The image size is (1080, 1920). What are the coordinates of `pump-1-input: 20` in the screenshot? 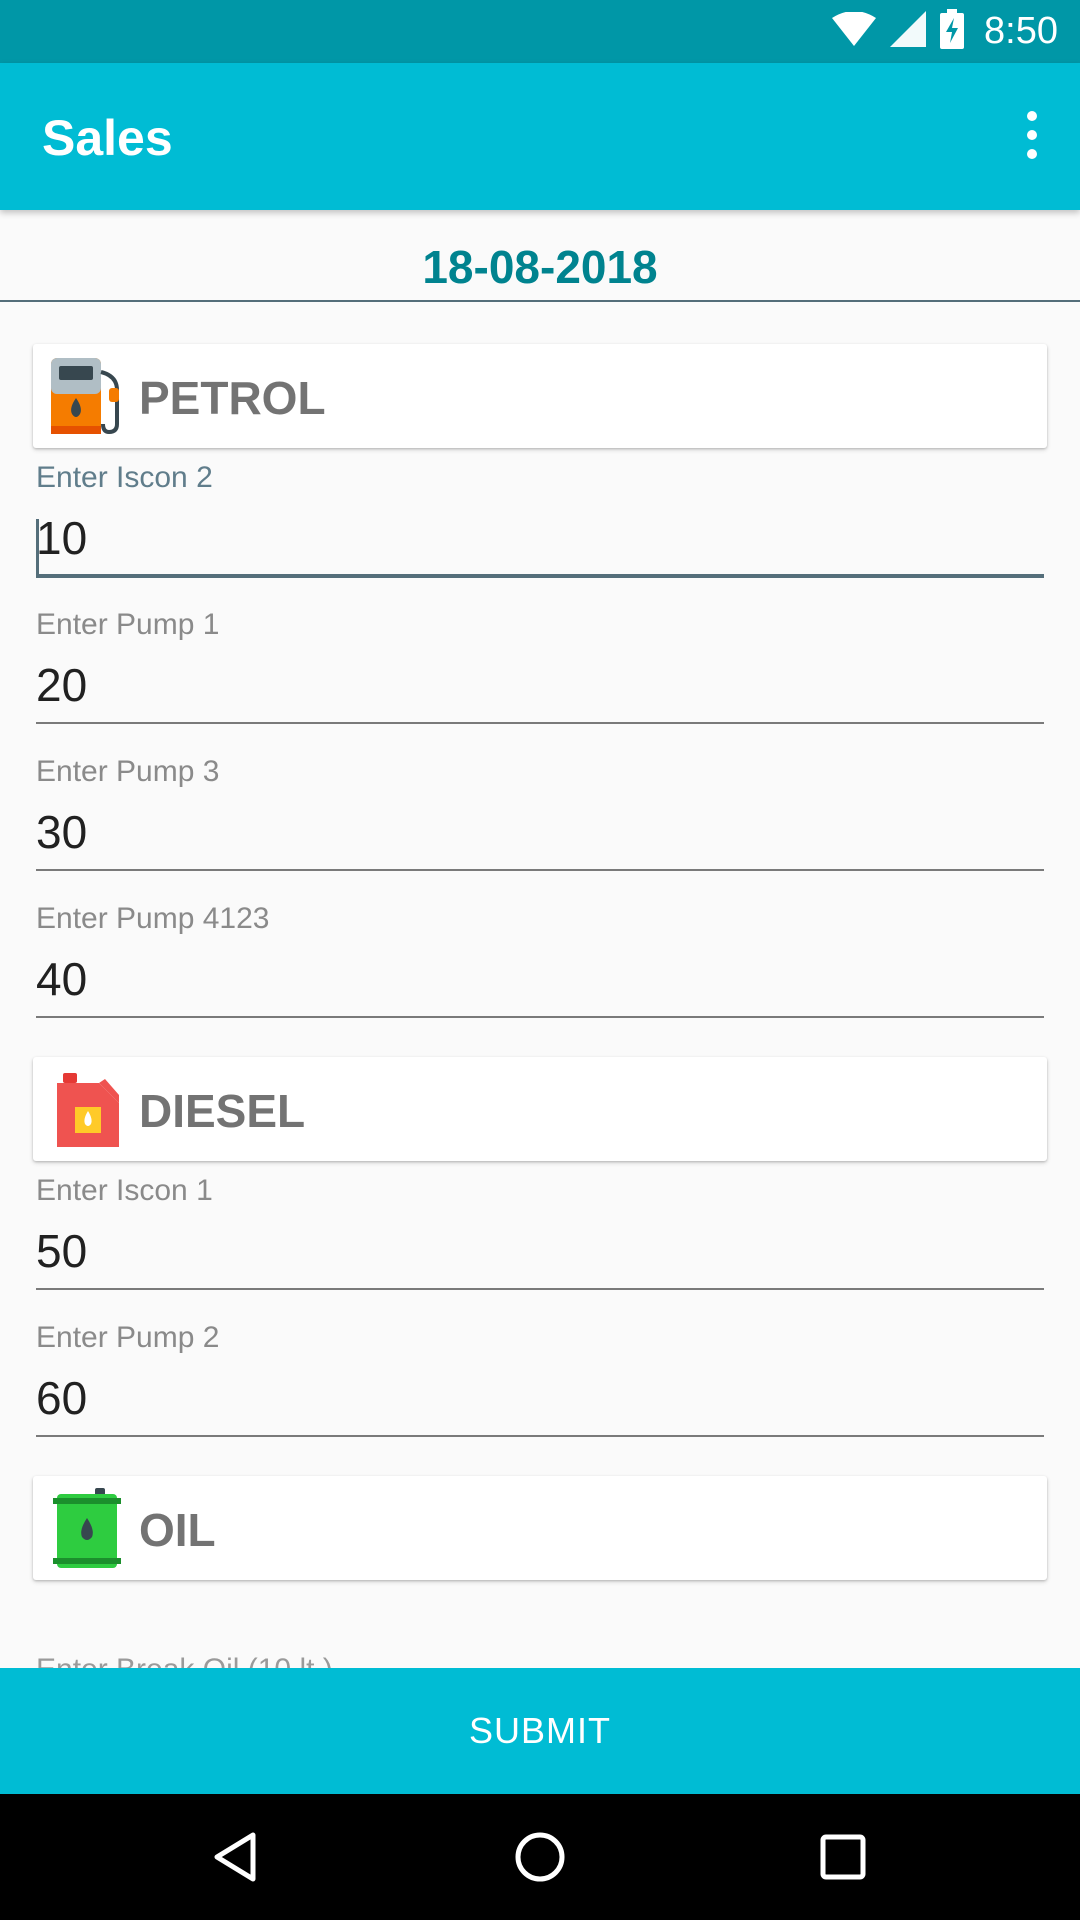 It's located at (540, 689).